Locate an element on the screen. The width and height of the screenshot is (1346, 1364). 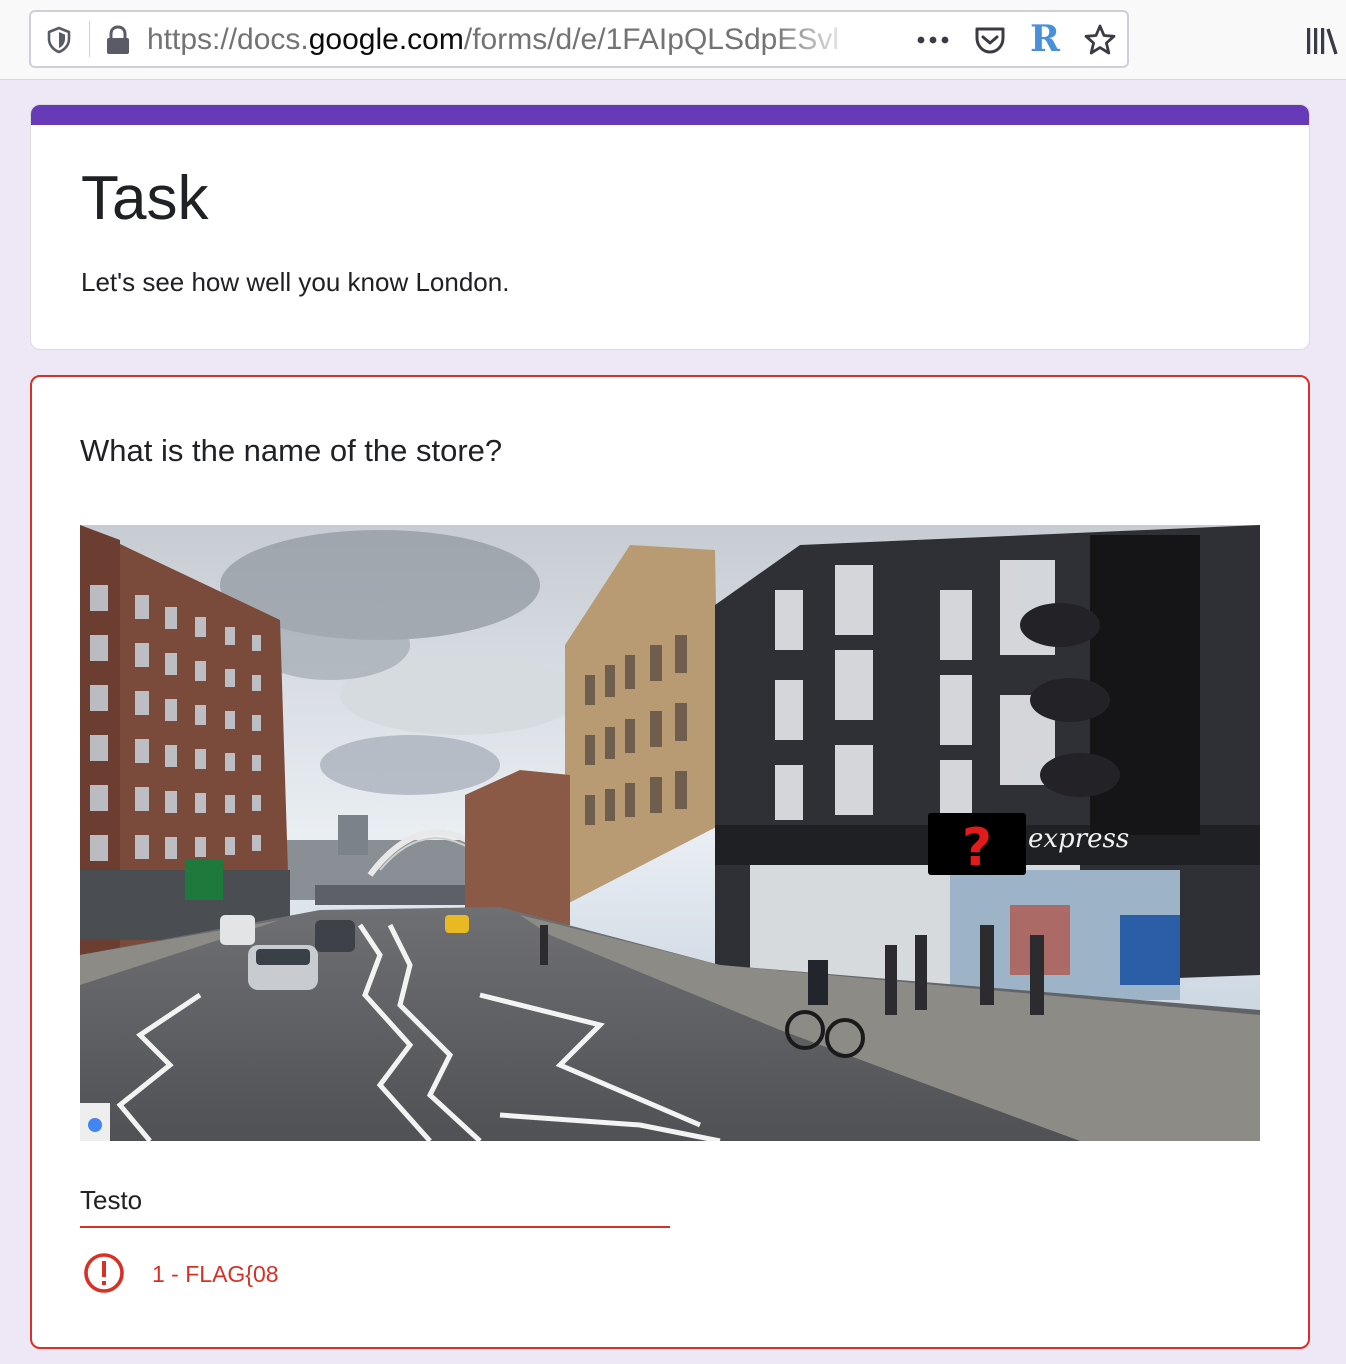
url-path: /forms/d/e/1FAIpQLSdpESvl is located at coordinates (651, 39).